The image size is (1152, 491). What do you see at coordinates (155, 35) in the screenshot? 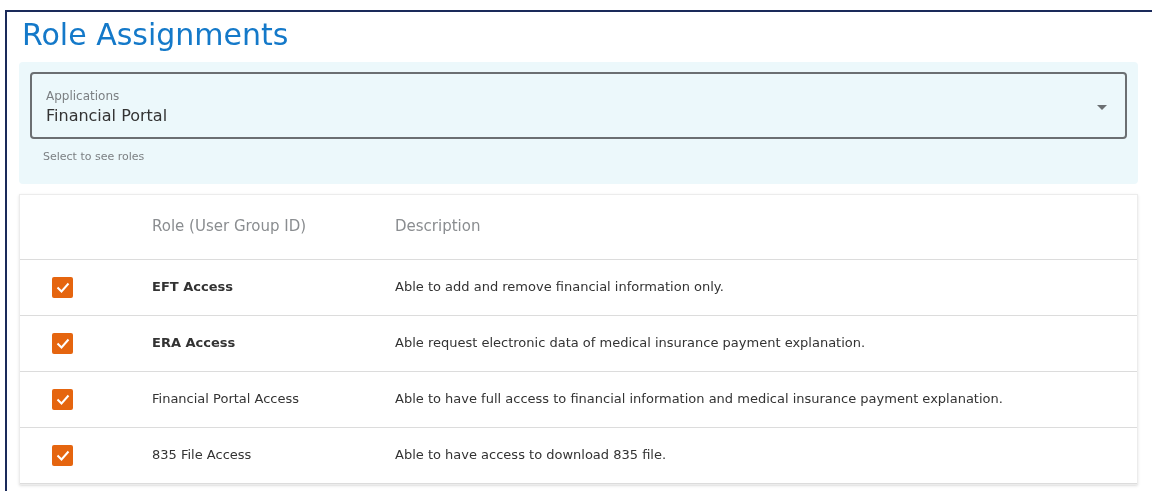
I see `page-title: Role Assignments` at bounding box center [155, 35].